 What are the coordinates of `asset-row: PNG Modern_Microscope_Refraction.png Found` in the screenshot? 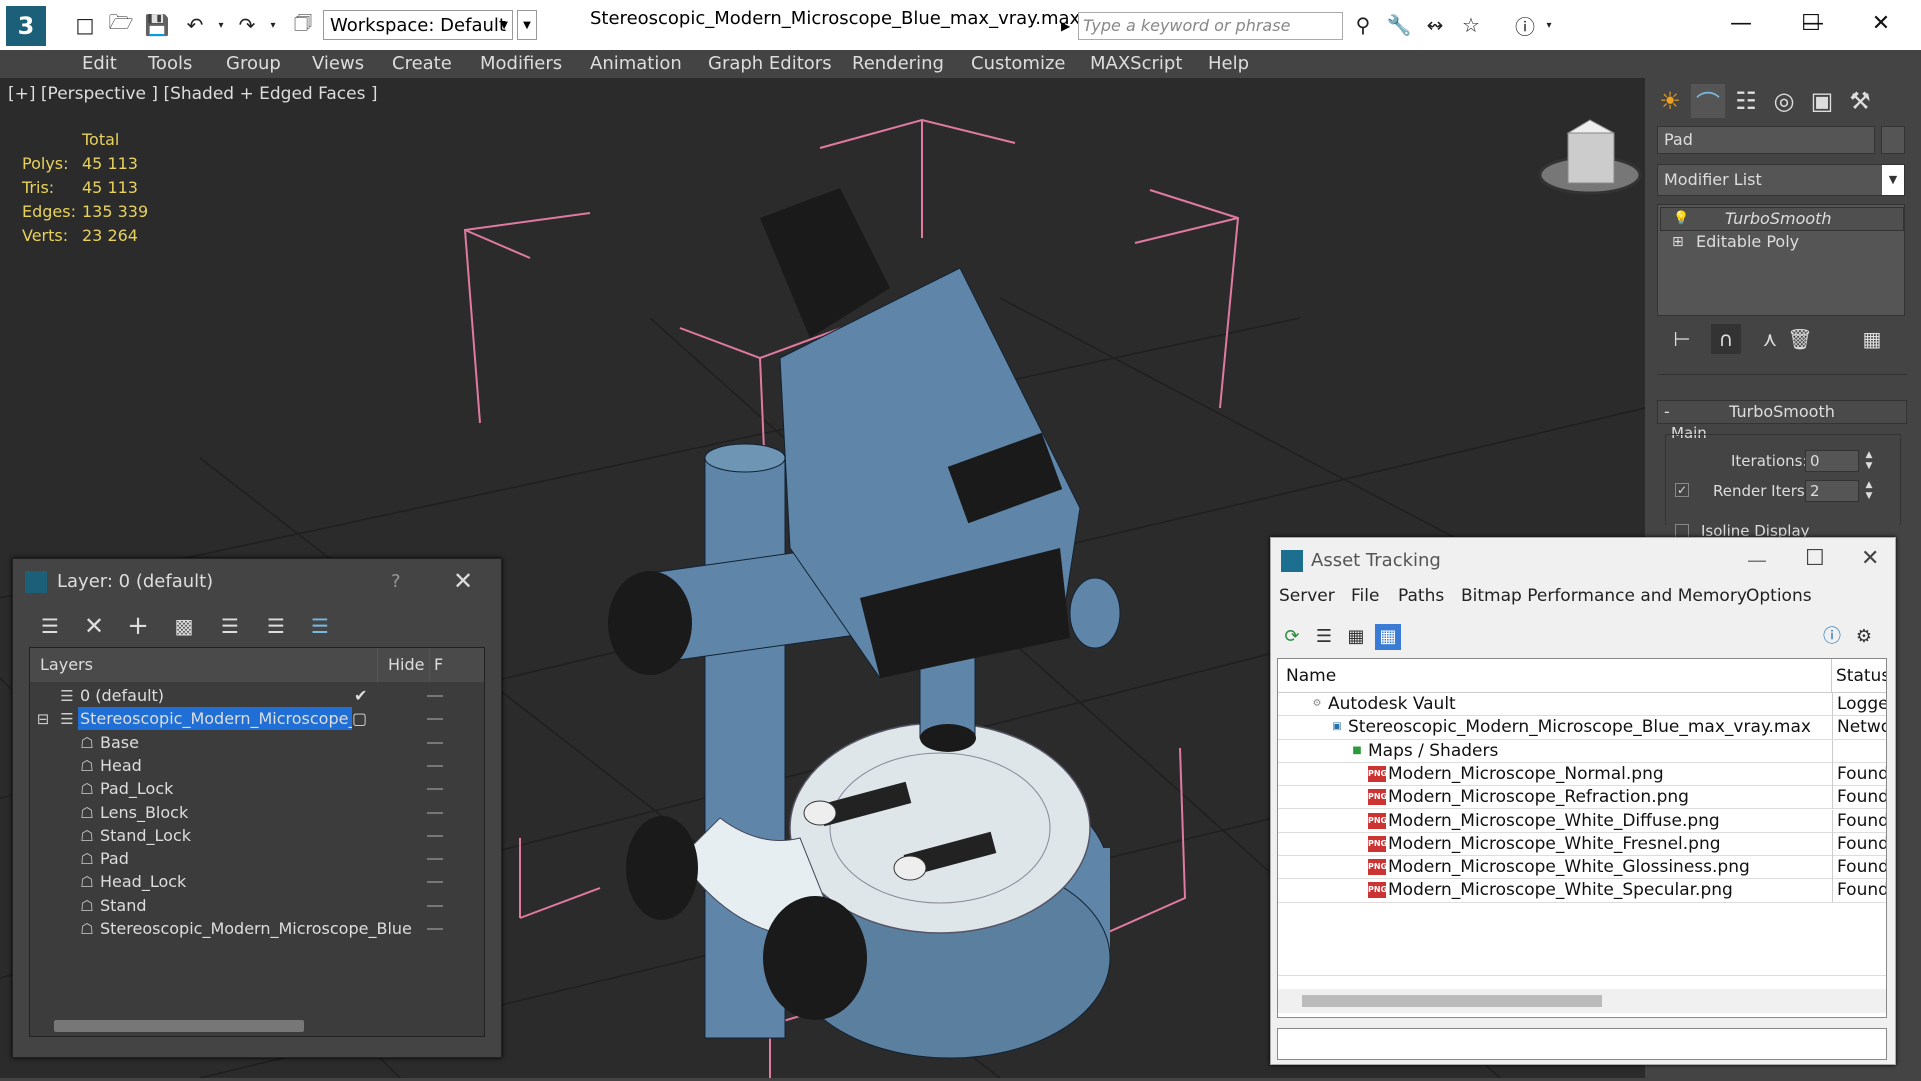 It's located at (1582, 798).